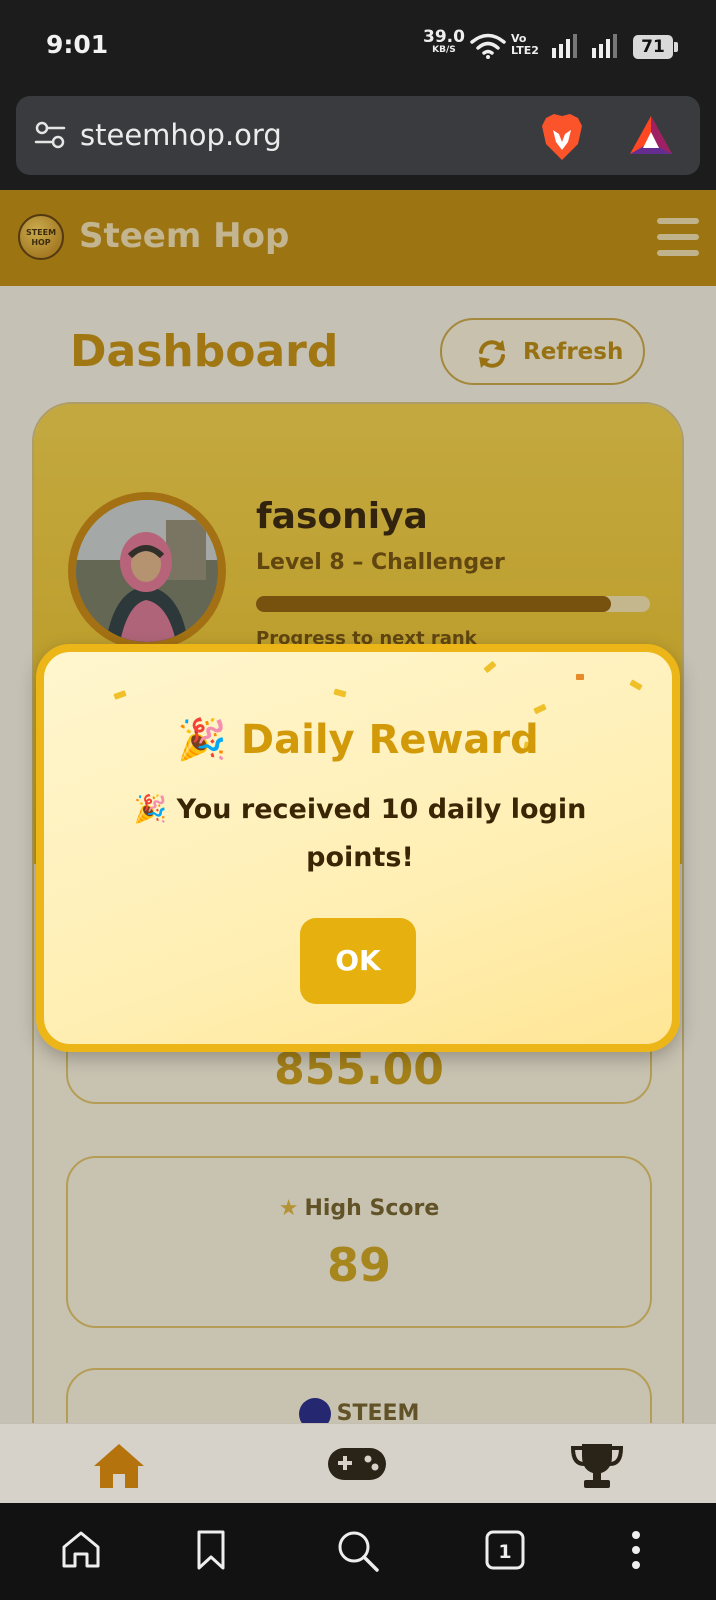 This screenshot has width=716, height=1600. I want to click on bookmark-icon, so click(211, 1550).